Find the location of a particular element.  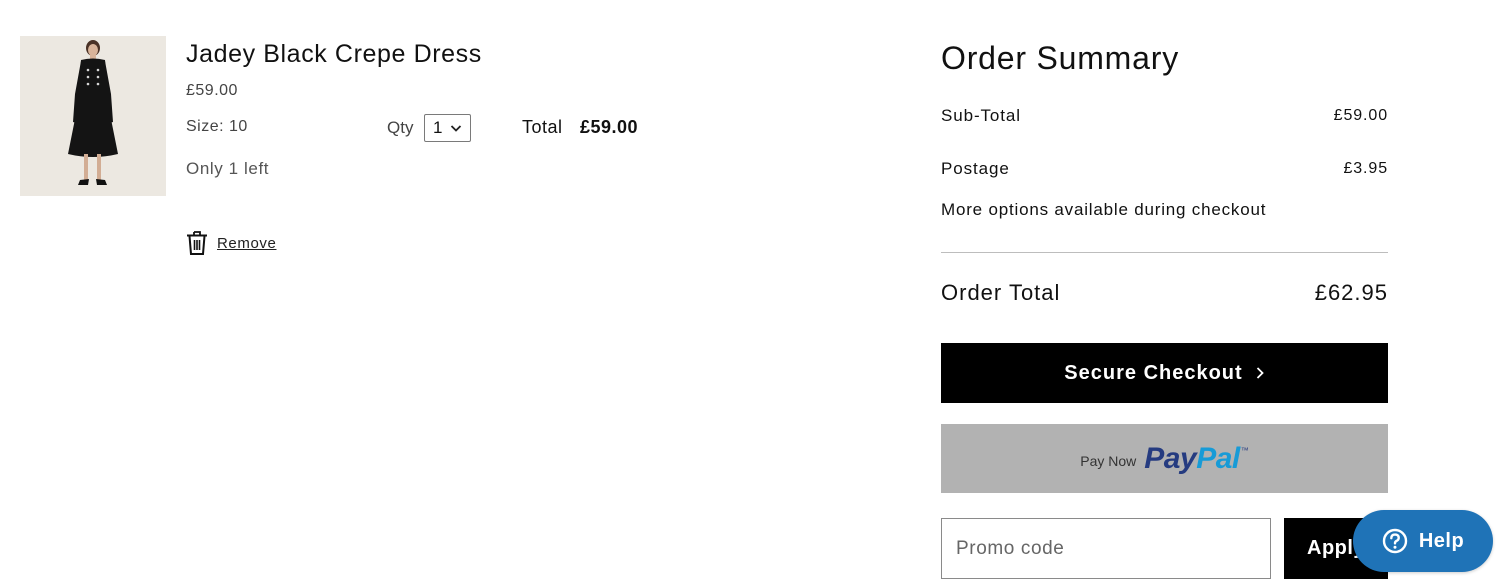

product-thumbnail is located at coordinates (93, 116).